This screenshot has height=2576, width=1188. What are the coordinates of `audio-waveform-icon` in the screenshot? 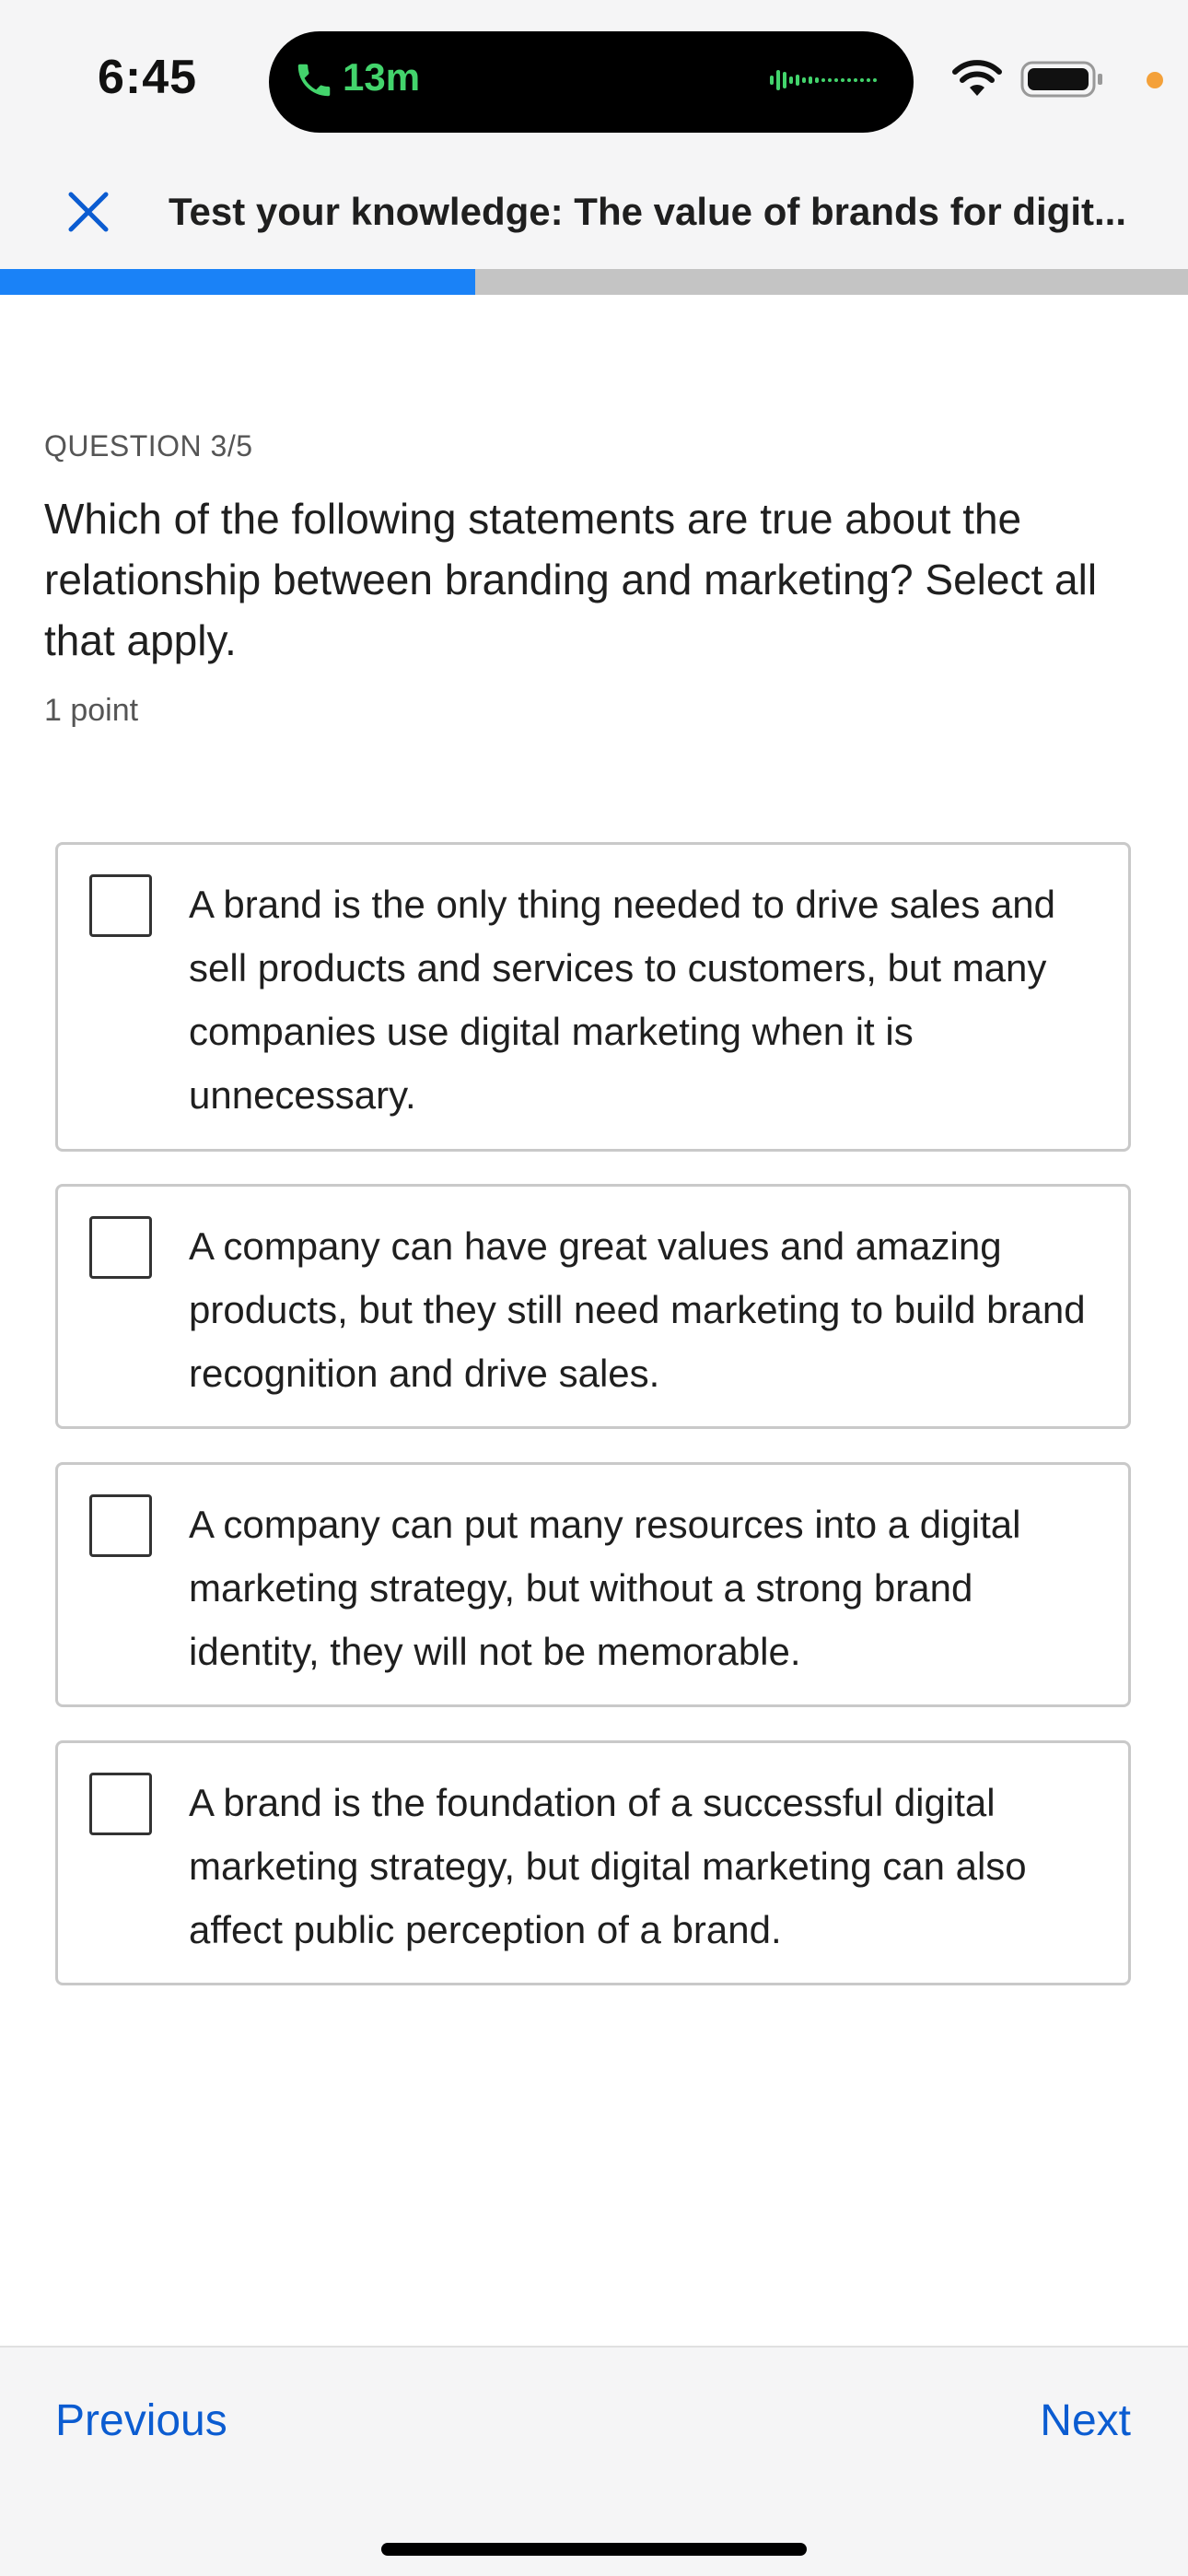 It's located at (825, 80).